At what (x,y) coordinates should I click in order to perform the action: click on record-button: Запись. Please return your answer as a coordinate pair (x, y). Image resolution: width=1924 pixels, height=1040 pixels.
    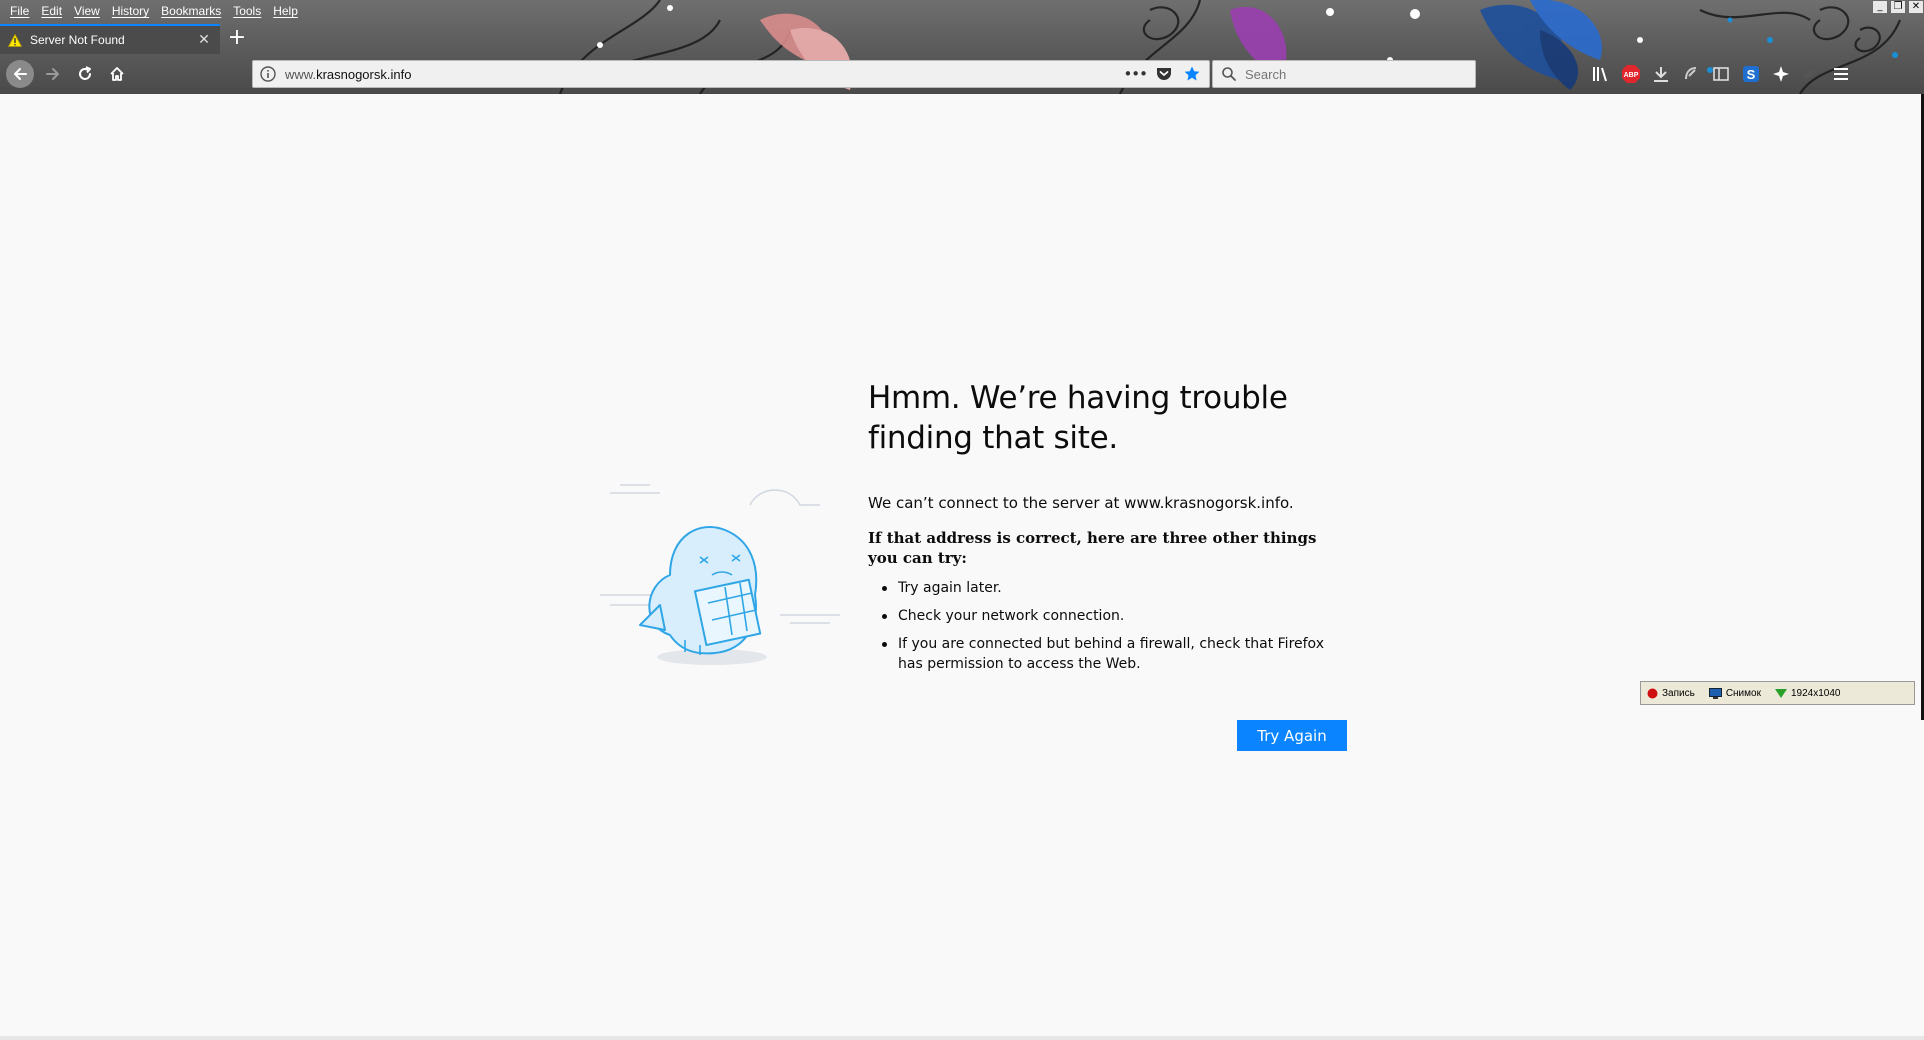
    Looking at the image, I should click on (1671, 693).